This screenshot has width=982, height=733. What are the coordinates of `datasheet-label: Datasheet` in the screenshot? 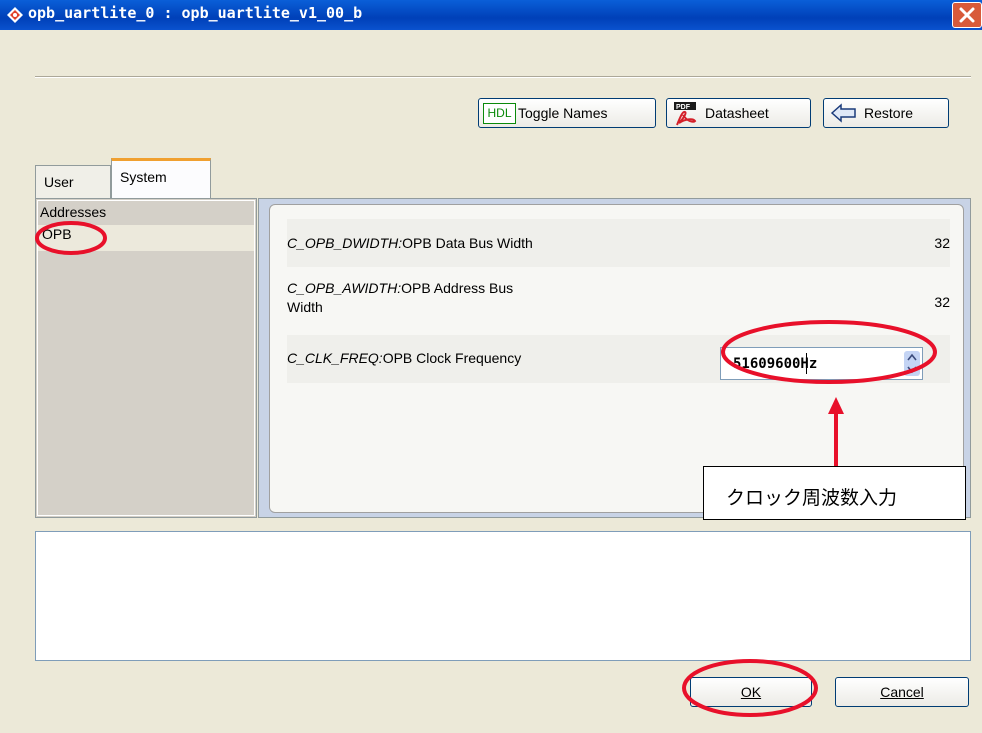 It's located at (737, 113).